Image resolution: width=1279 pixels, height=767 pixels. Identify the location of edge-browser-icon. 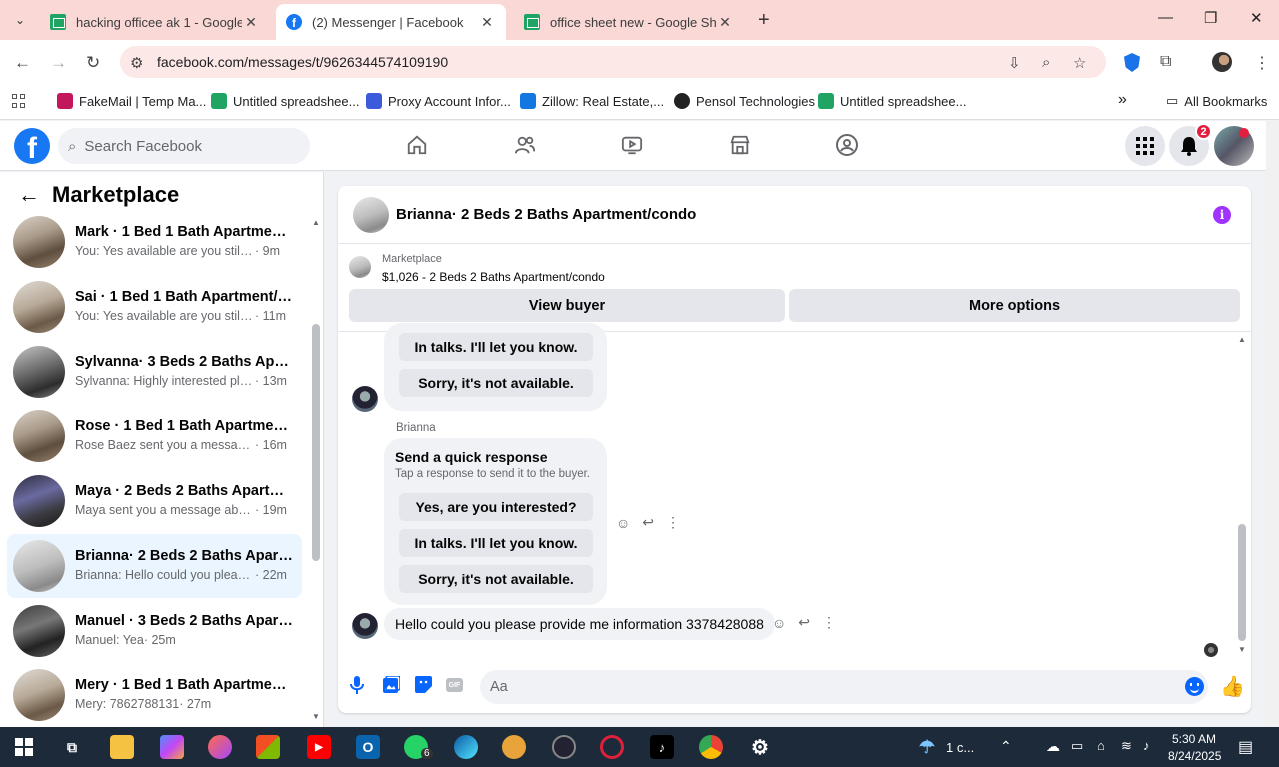
(466, 747).